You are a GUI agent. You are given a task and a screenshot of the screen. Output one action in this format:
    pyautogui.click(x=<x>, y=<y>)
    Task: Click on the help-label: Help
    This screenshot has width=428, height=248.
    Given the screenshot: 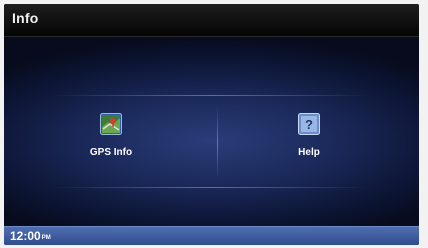 What is the action you would take?
    pyautogui.click(x=309, y=152)
    